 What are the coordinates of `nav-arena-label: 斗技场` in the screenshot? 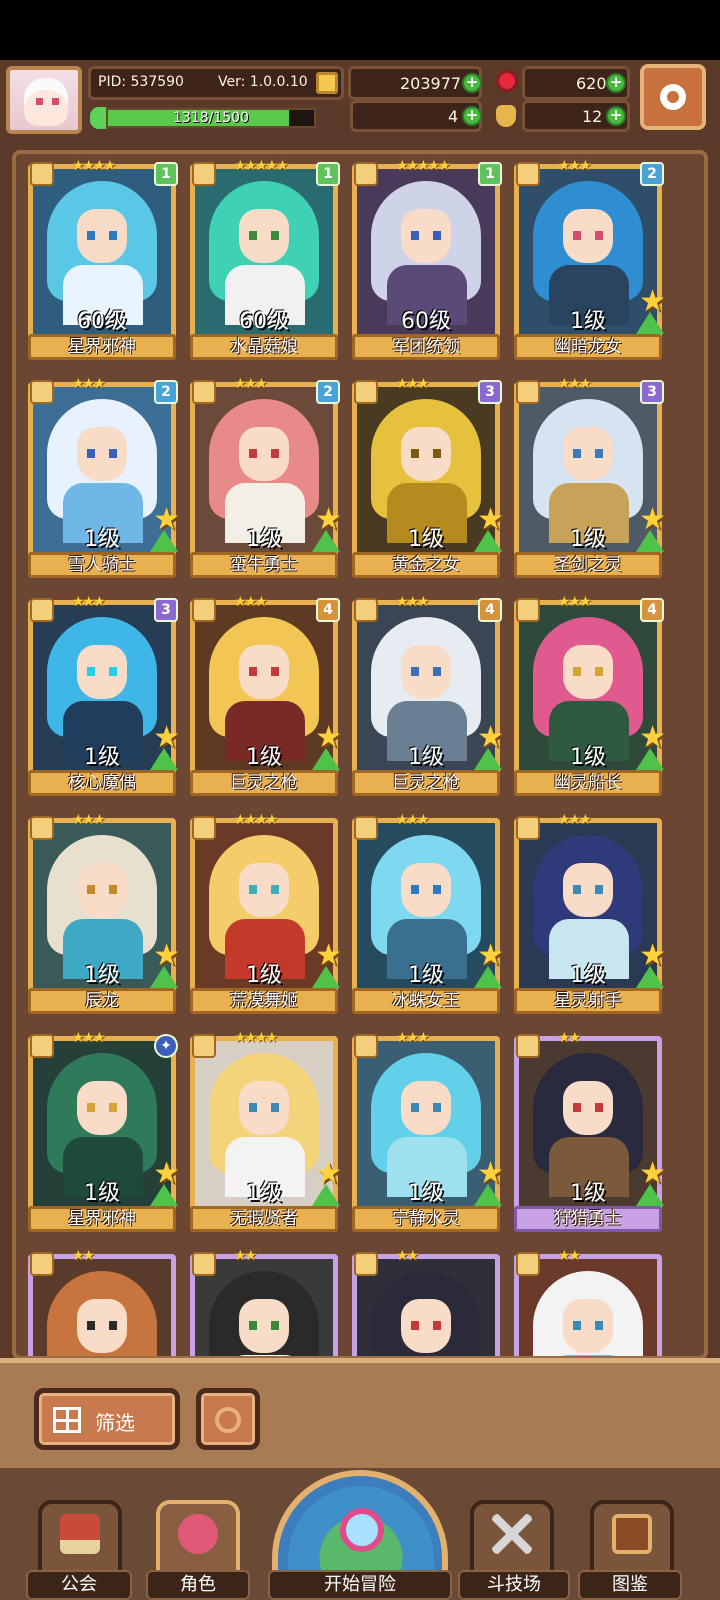 It's located at (514, 1585).